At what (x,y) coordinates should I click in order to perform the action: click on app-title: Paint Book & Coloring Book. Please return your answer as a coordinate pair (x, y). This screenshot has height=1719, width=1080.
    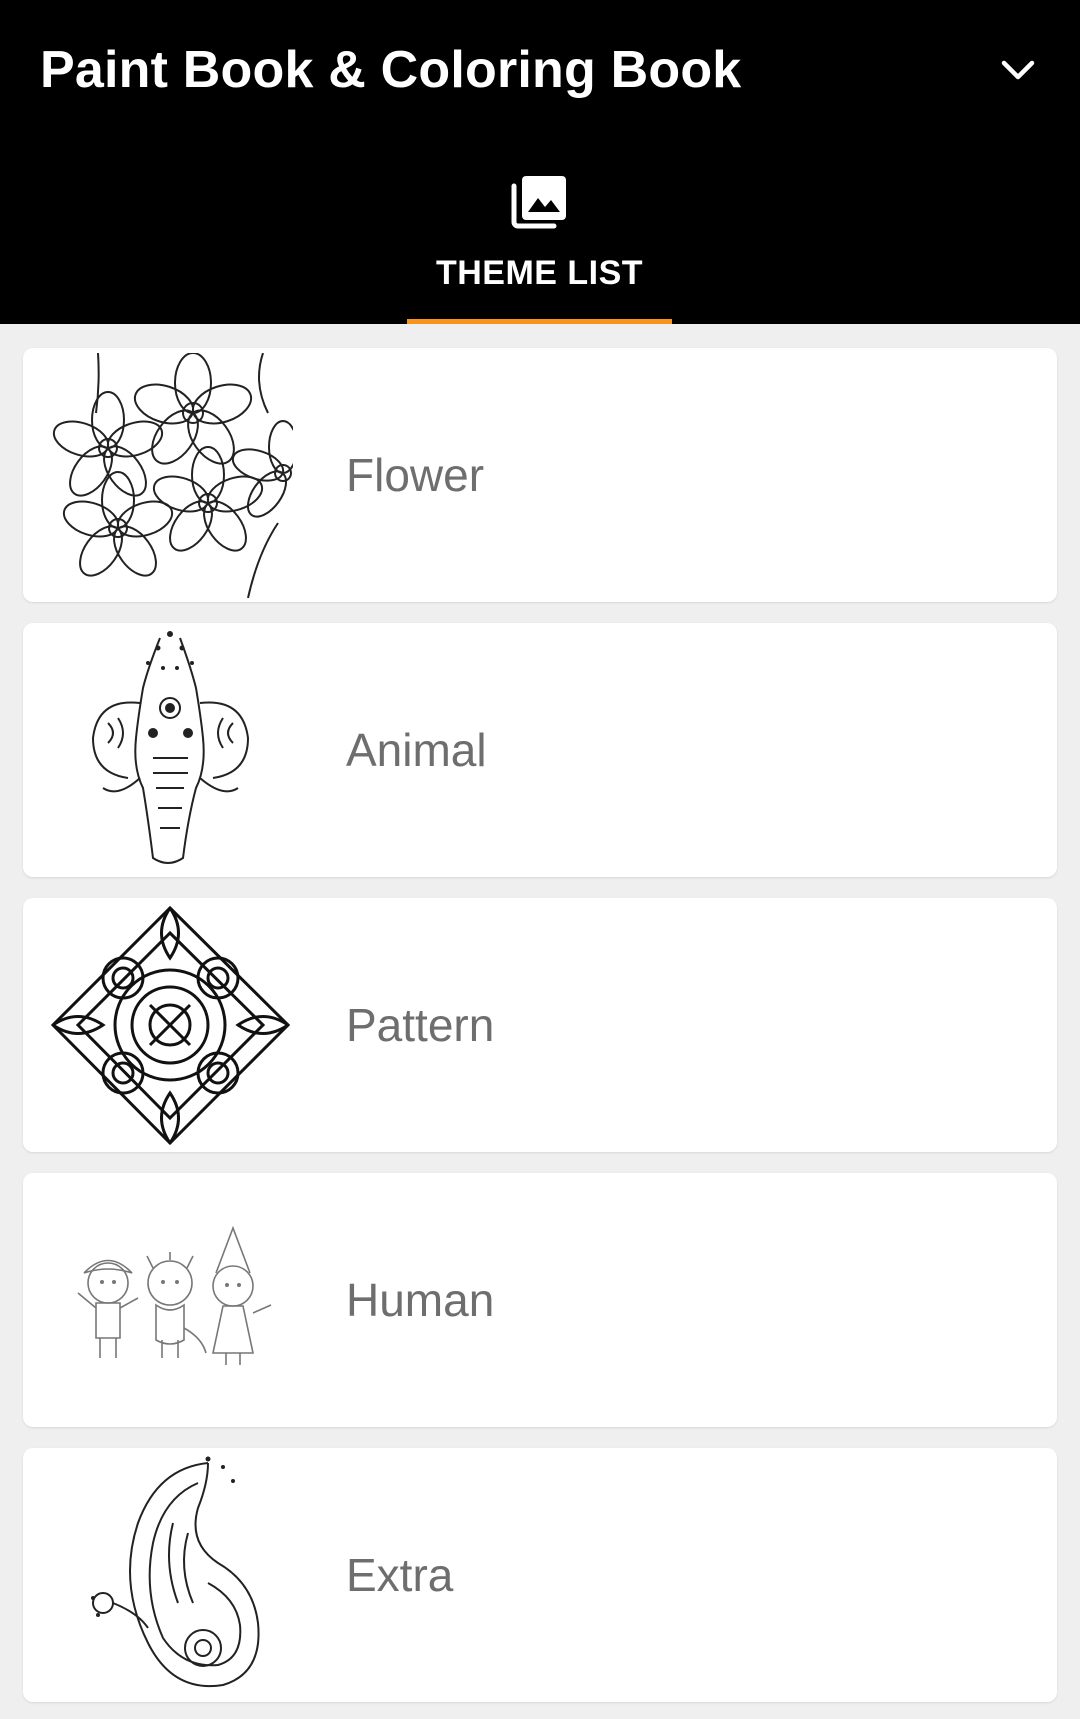
    Looking at the image, I should click on (391, 70).